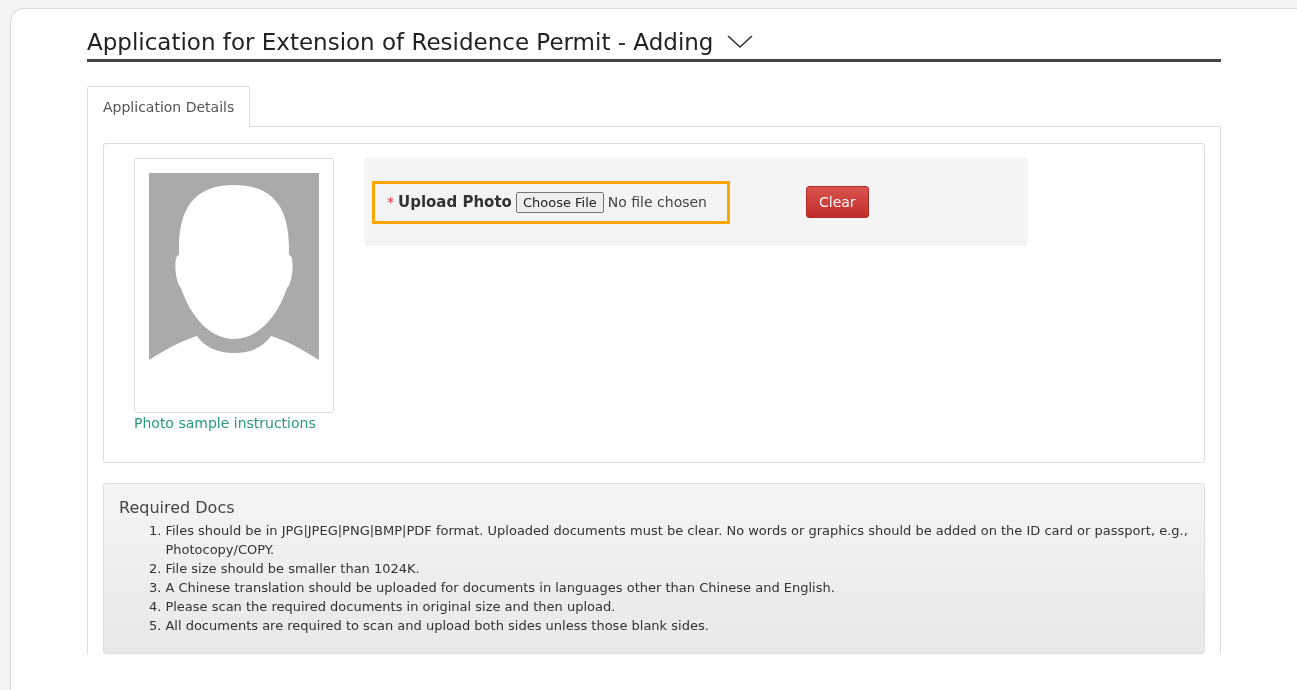 This screenshot has width=1297, height=690. I want to click on list-number: 1., so click(155, 531).